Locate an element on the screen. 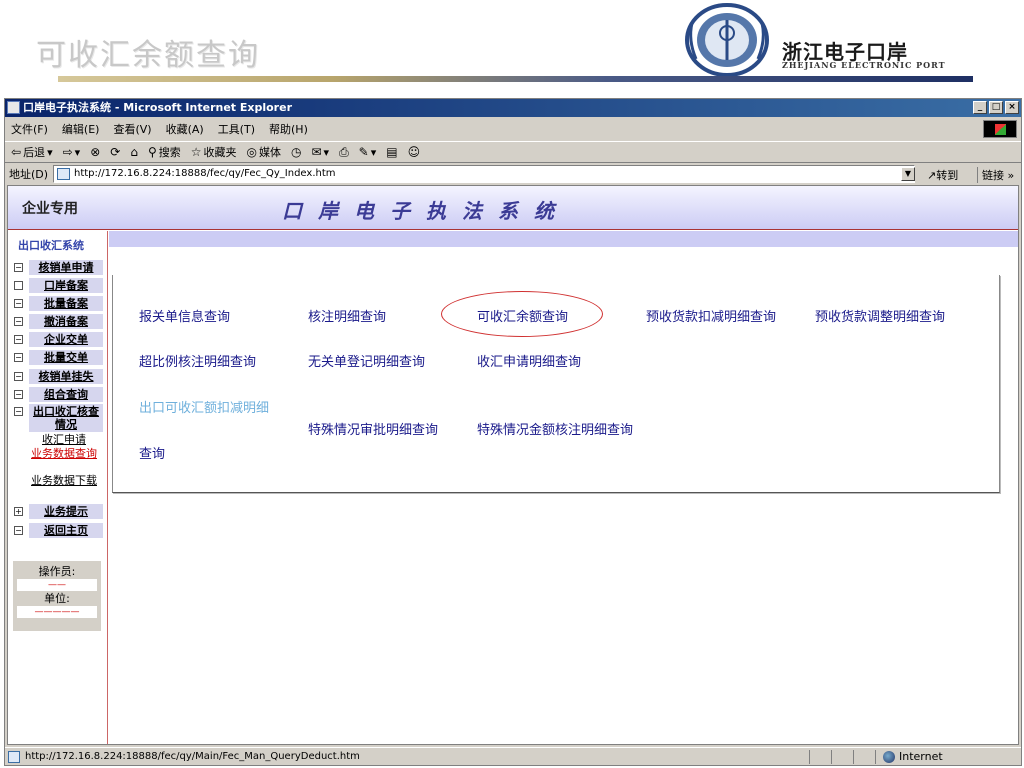 The height and width of the screenshot is (768, 1024). stop-icon: ⊗ is located at coordinates (95, 152).